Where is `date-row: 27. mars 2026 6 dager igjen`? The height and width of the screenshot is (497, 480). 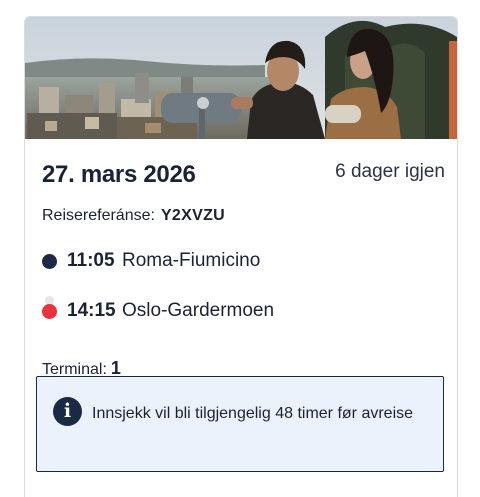 date-row: 27. mars 2026 6 dager igjen is located at coordinates (243, 175).